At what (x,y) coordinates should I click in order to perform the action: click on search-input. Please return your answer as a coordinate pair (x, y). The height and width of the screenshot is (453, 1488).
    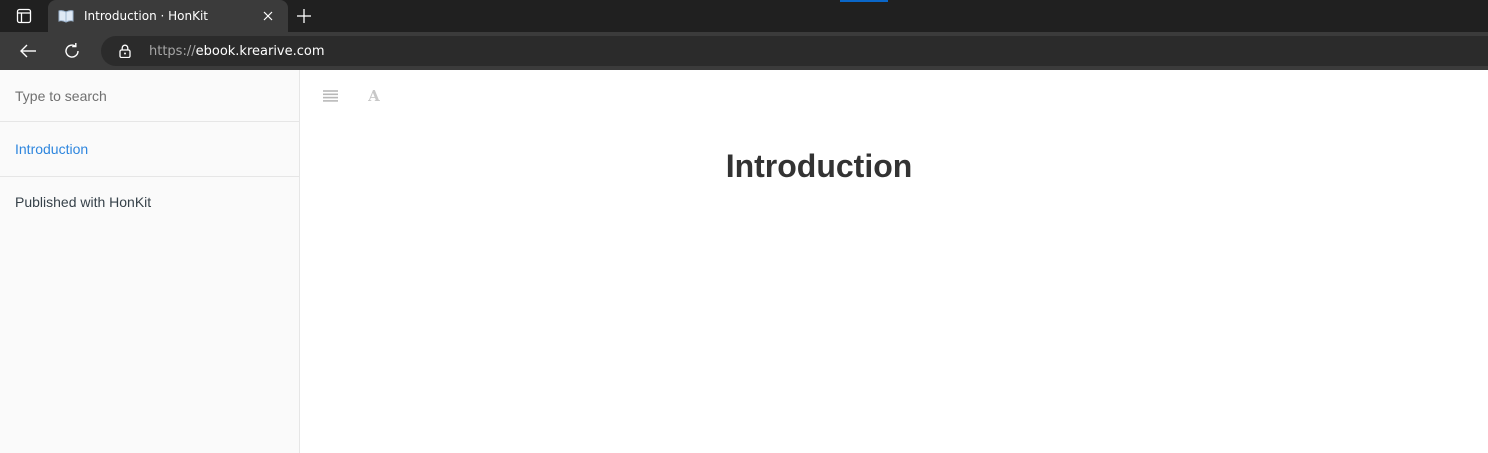
    Looking at the image, I should click on (149, 95).